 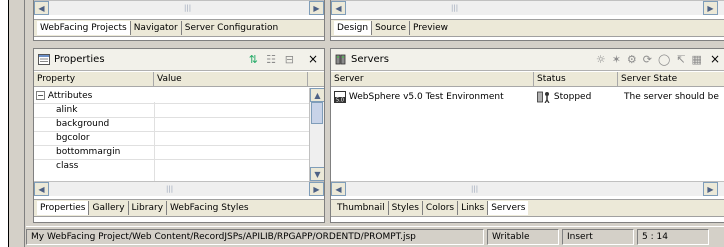 I want to click on properties-header: Properties ⊟ ☷ ⇅ ×, so click(x=179, y=60).